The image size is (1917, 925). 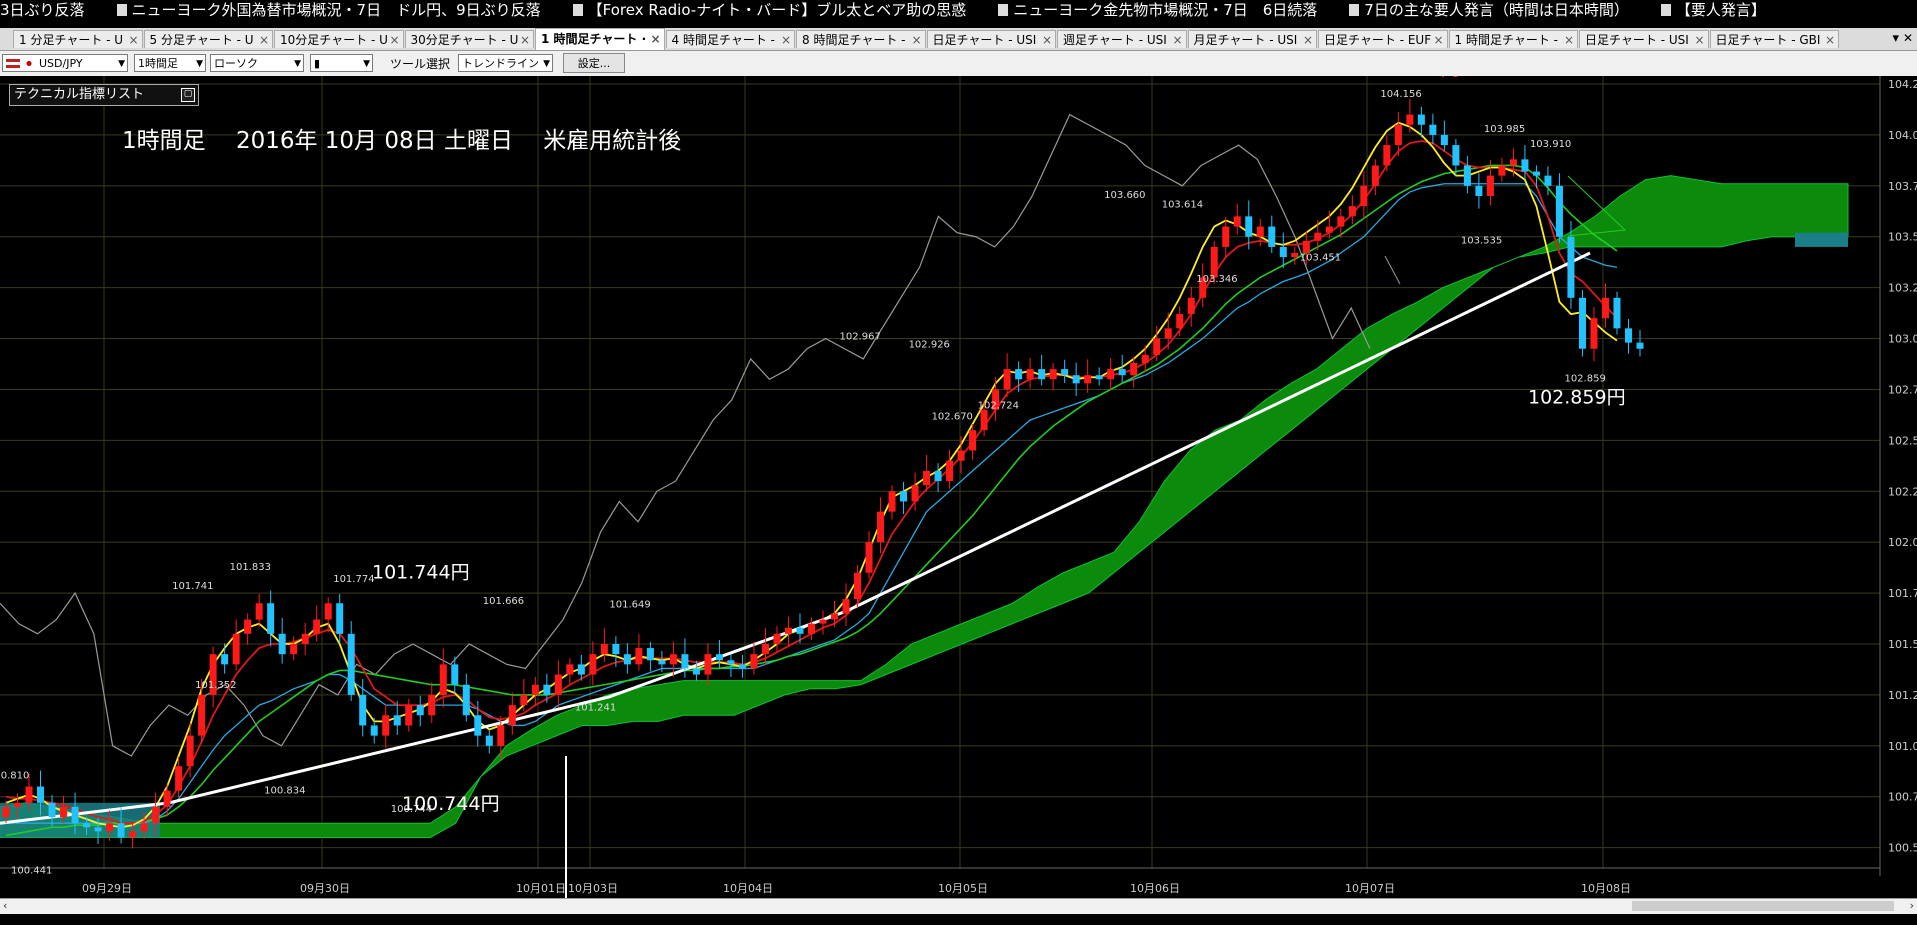 I want to click on tab-chart: 日足チャート - USI ×, so click(x=991, y=39).